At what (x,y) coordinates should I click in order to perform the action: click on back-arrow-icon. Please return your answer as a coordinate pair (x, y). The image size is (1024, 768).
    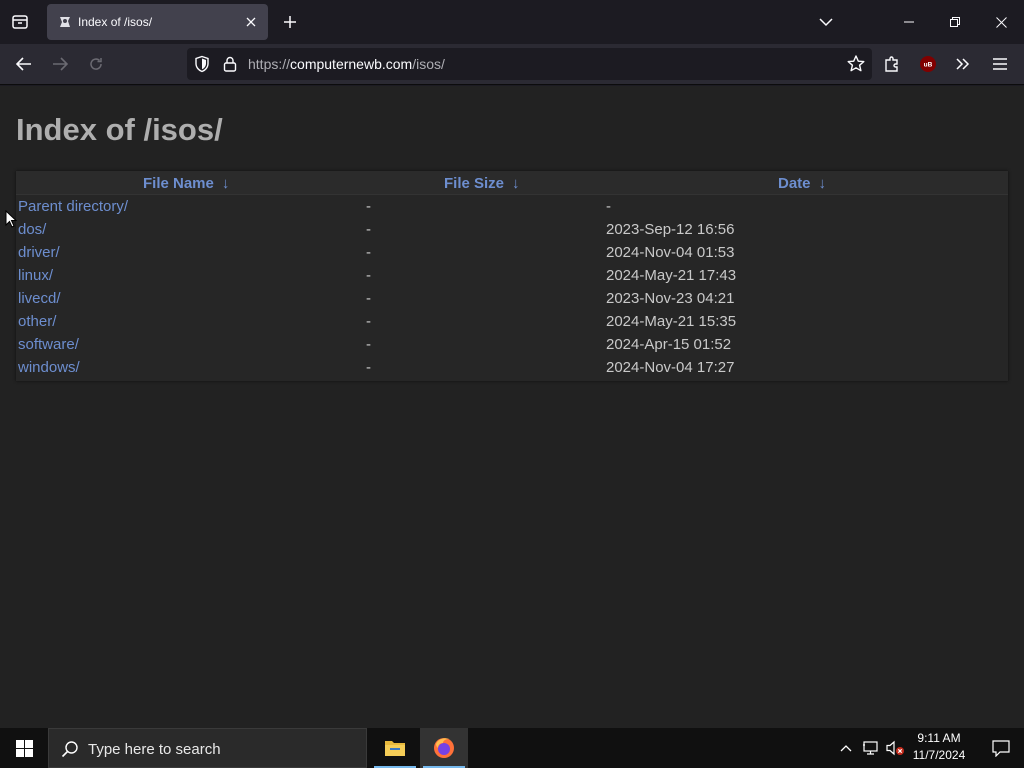
    Looking at the image, I should click on (23, 64).